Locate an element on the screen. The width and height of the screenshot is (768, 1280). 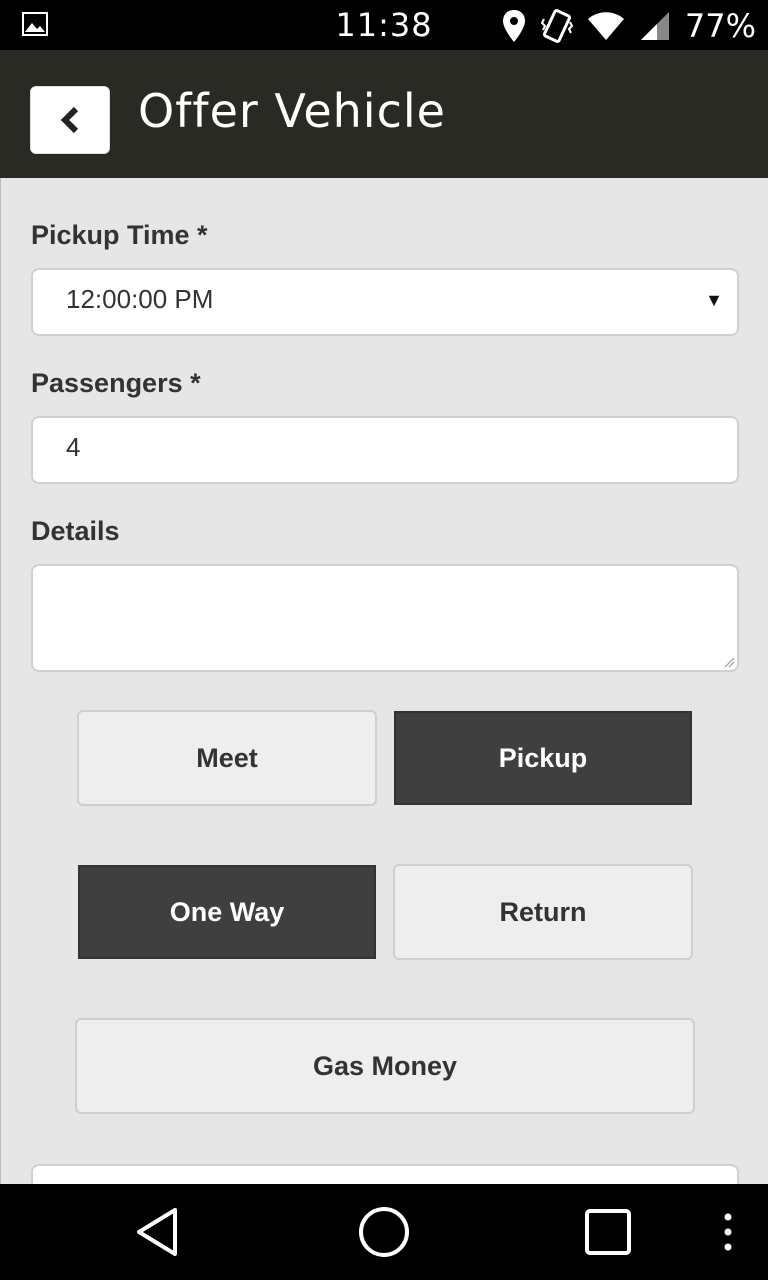
nav-home-button is located at coordinates (384, 1232).